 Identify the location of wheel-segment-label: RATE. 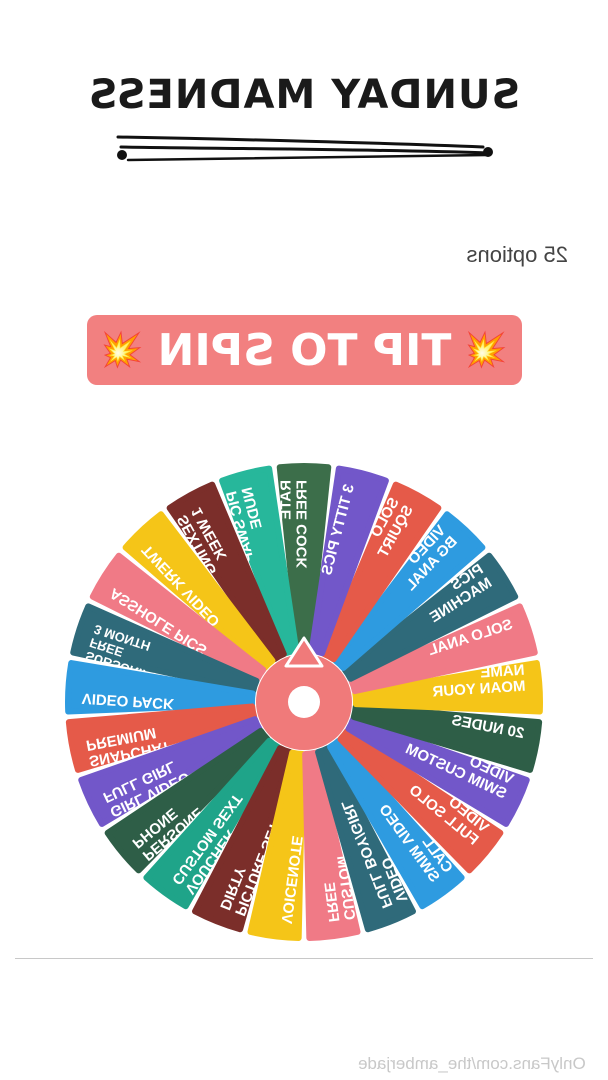
(286, 500).